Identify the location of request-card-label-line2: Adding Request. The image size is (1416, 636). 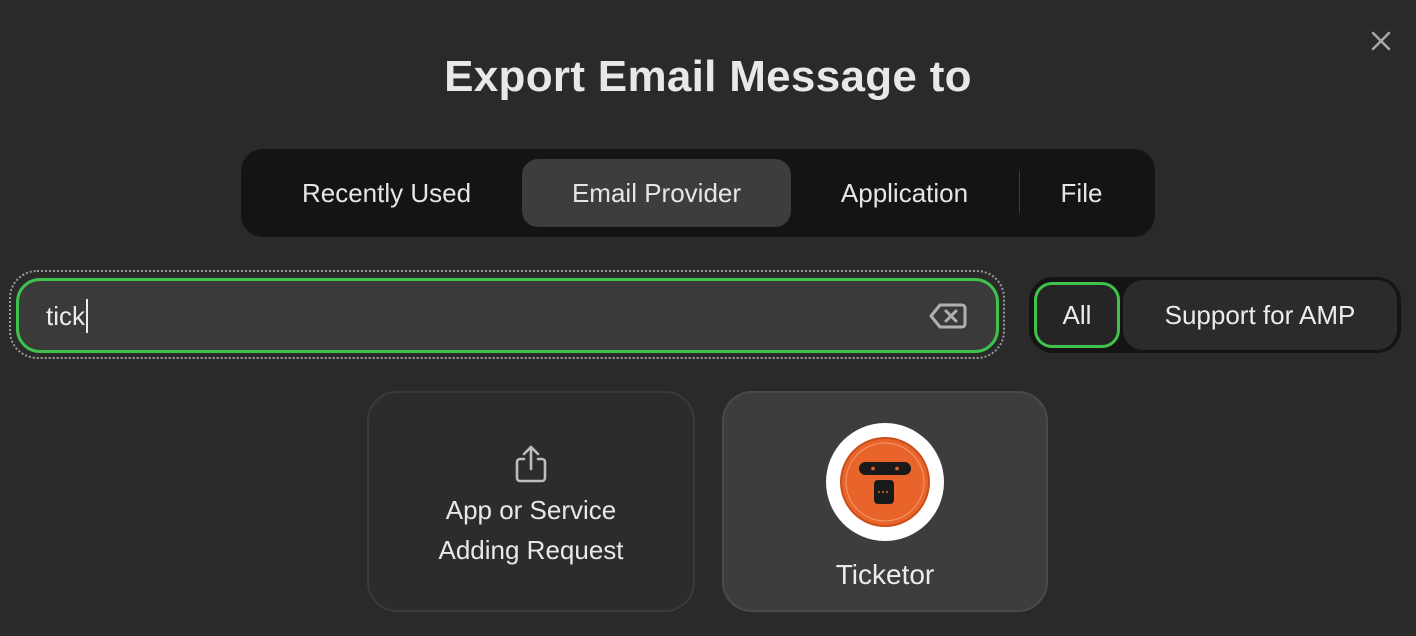
(531, 549).